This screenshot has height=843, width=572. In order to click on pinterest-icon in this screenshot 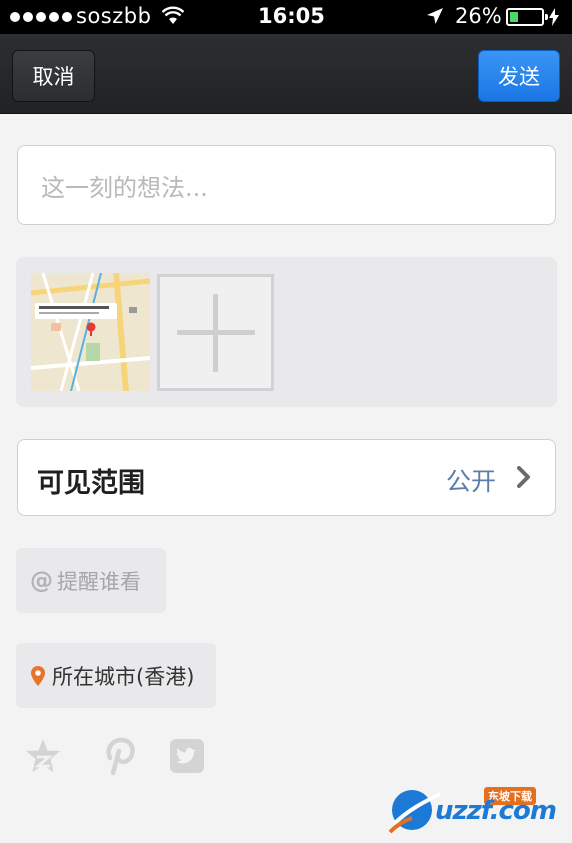, I will do `click(119, 756)`.